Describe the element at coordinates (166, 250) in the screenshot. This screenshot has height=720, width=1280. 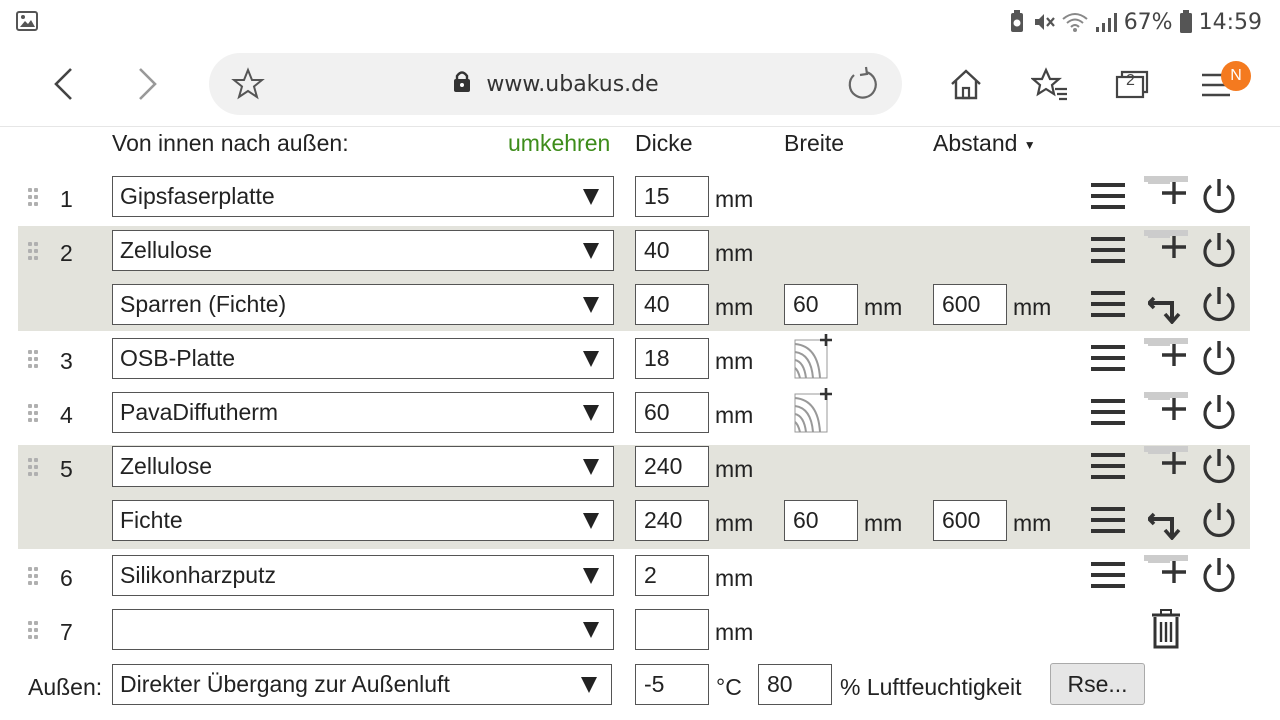
I see `material-value: Zellulose` at that location.